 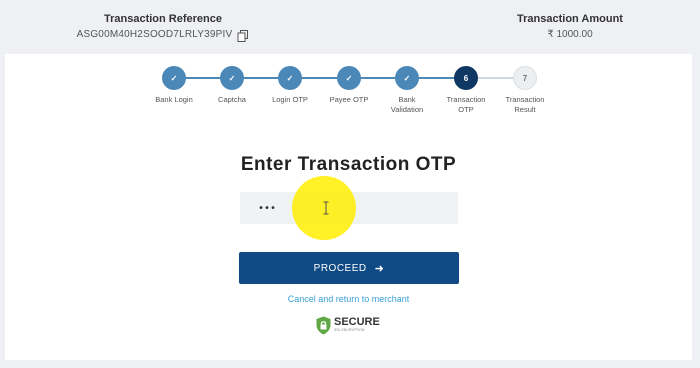 I want to click on step-number-marker: 6, so click(x=466, y=78).